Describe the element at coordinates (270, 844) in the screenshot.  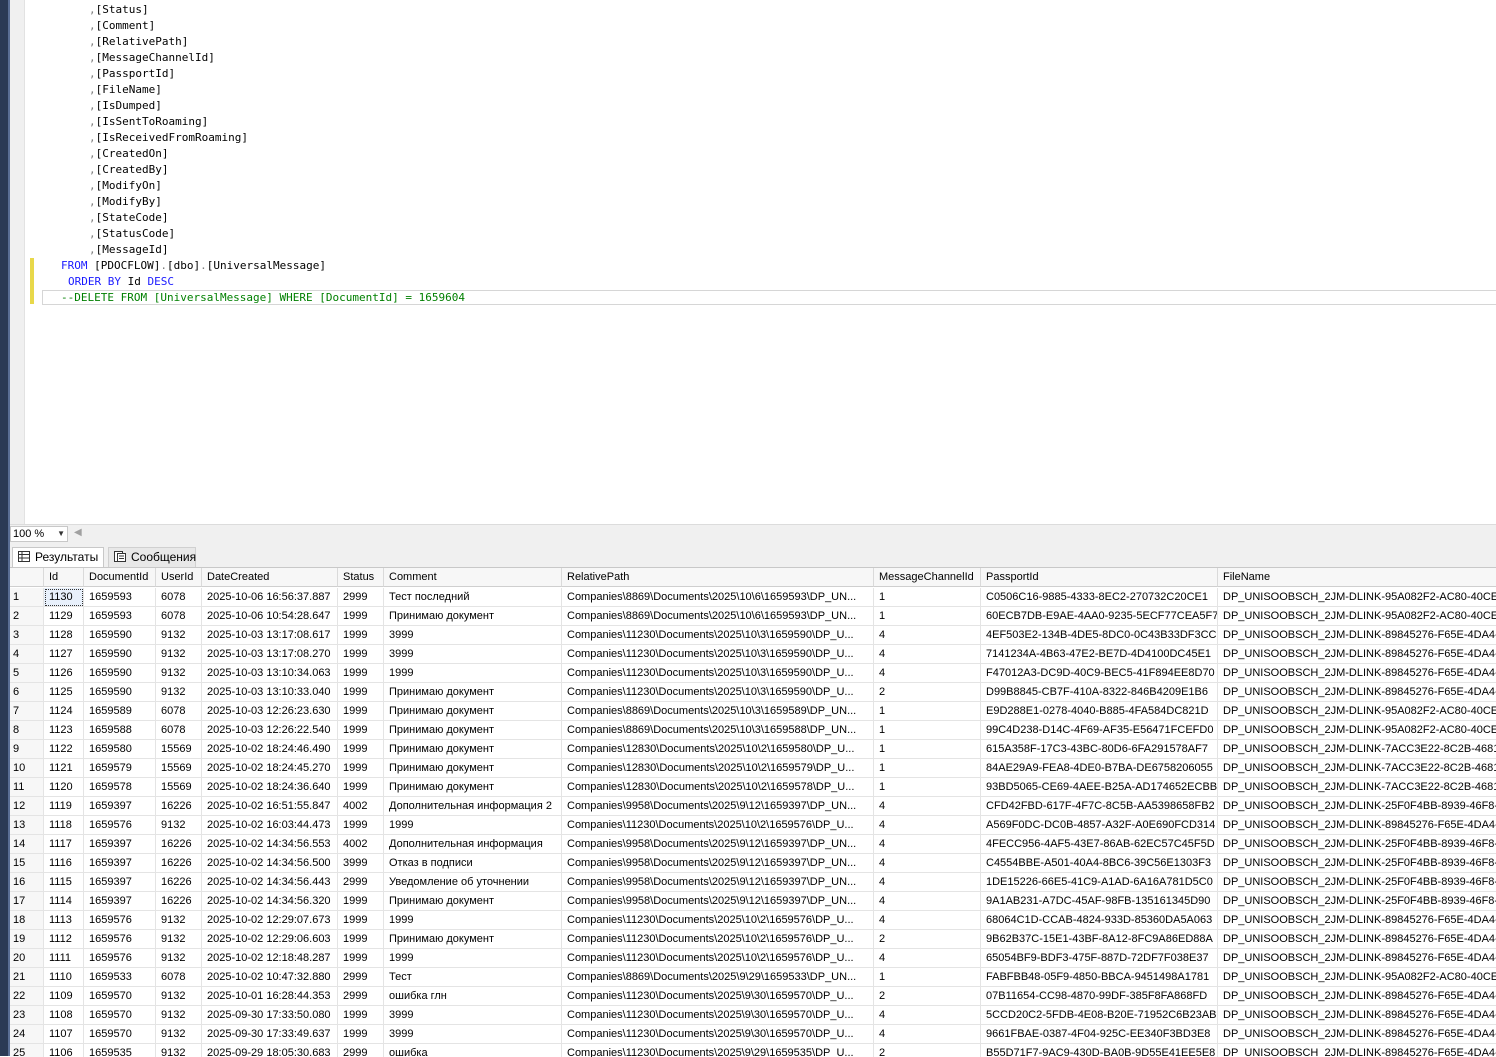
I see `cell-datecreated: 2025-10-02 14:34:56.553` at that location.